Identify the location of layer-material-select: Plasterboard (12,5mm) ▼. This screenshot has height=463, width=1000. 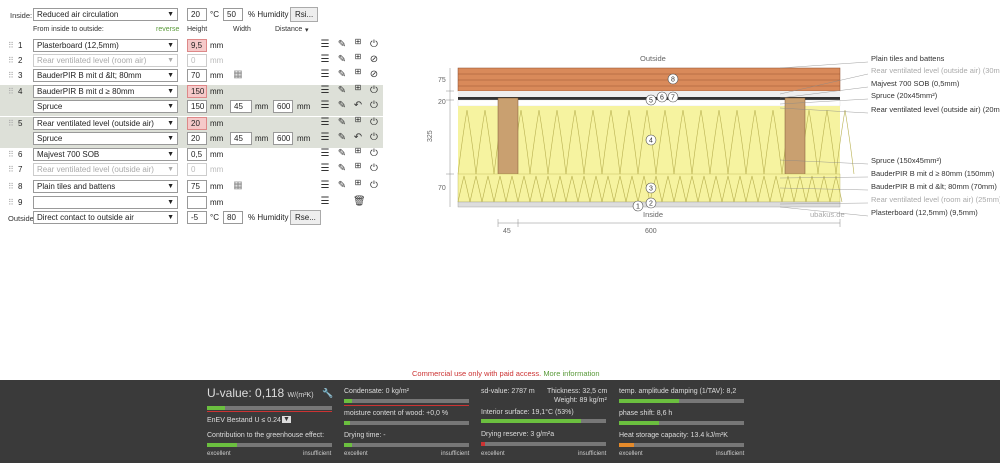
(105, 45).